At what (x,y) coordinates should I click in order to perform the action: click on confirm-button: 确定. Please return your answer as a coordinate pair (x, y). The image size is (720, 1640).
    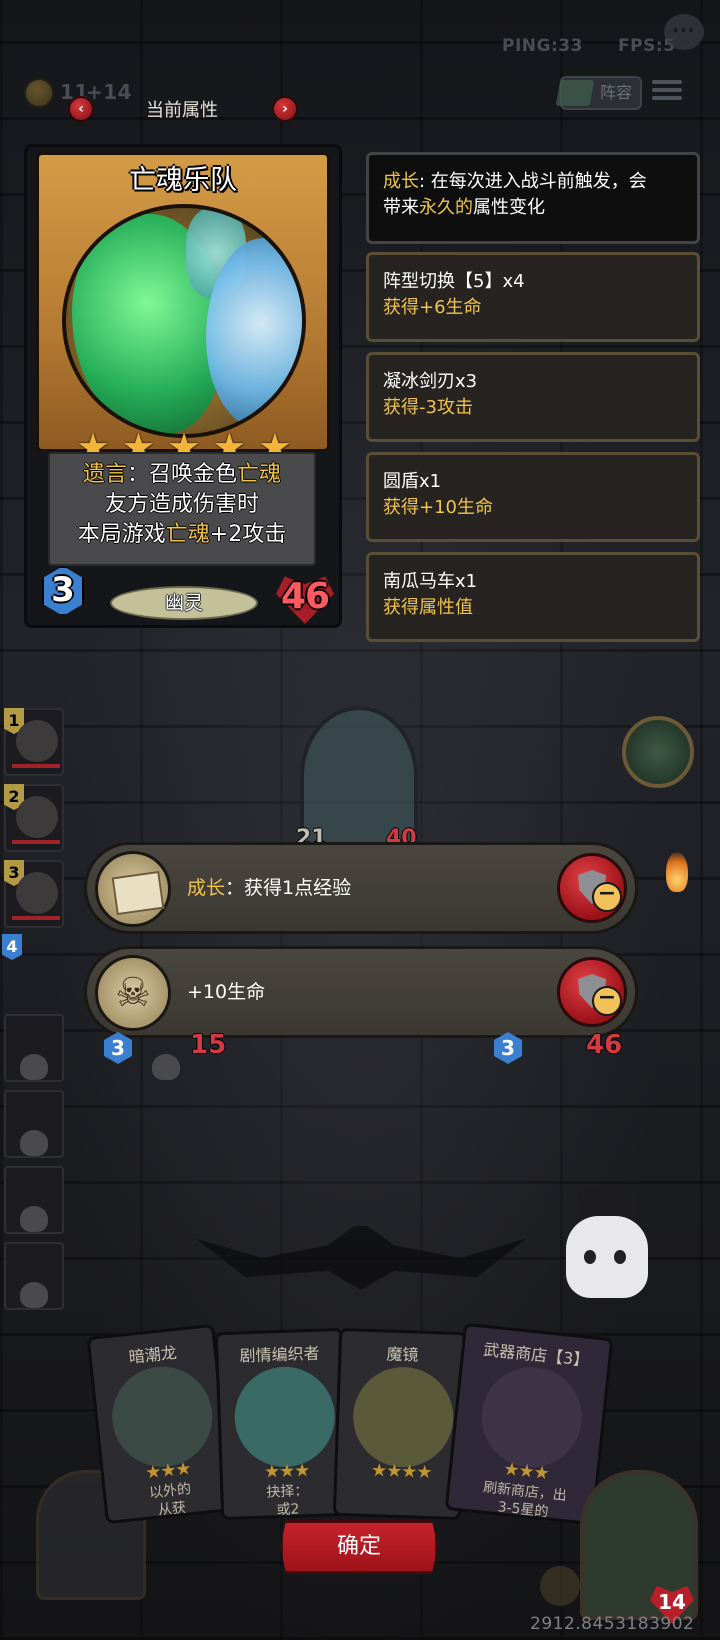
    Looking at the image, I should click on (359, 1547).